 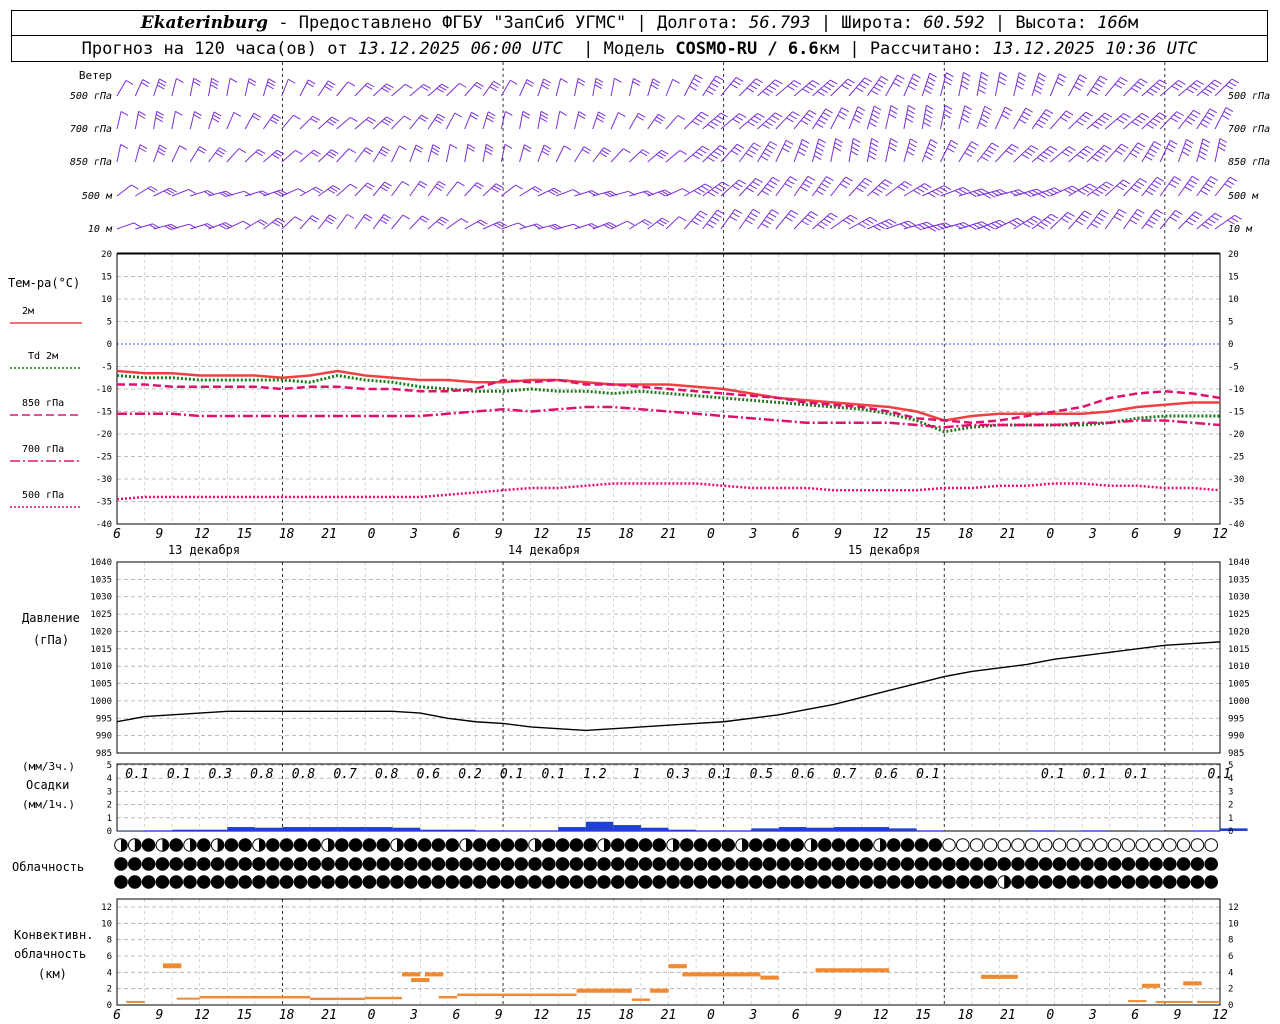 I want to click on temp-ytick-right: 0, so click(x=1230, y=345).